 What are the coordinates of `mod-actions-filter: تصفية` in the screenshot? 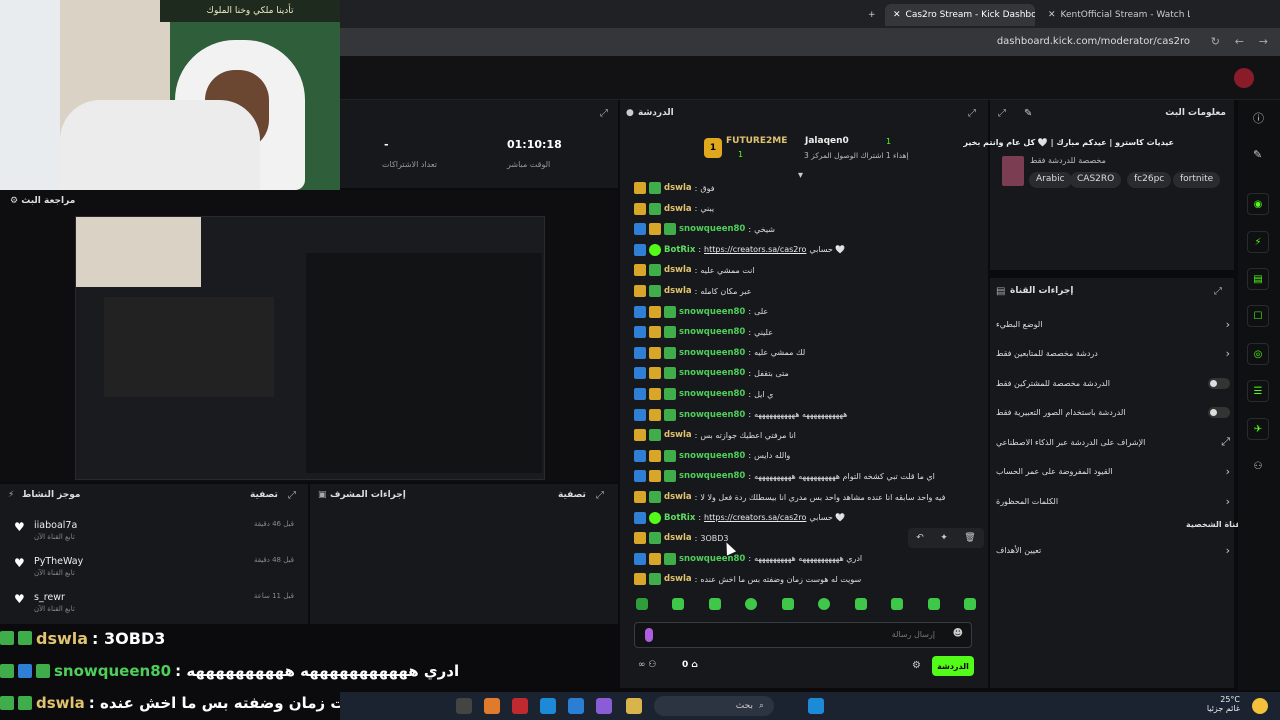 It's located at (572, 495).